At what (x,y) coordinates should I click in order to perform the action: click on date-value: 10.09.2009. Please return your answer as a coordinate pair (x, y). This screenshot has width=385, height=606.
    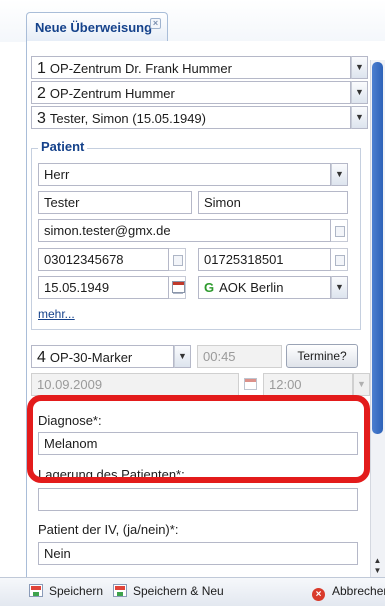
    Looking at the image, I should click on (70, 384).